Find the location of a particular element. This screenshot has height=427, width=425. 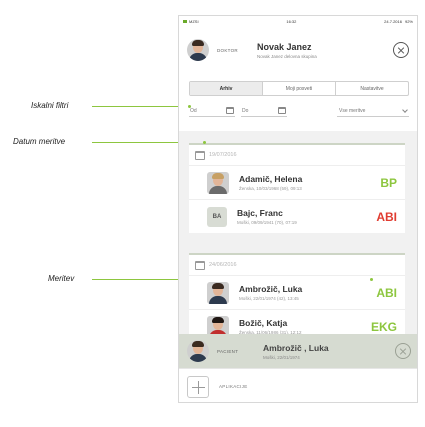

status-time: 16:32 is located at coordinates (291, 21).